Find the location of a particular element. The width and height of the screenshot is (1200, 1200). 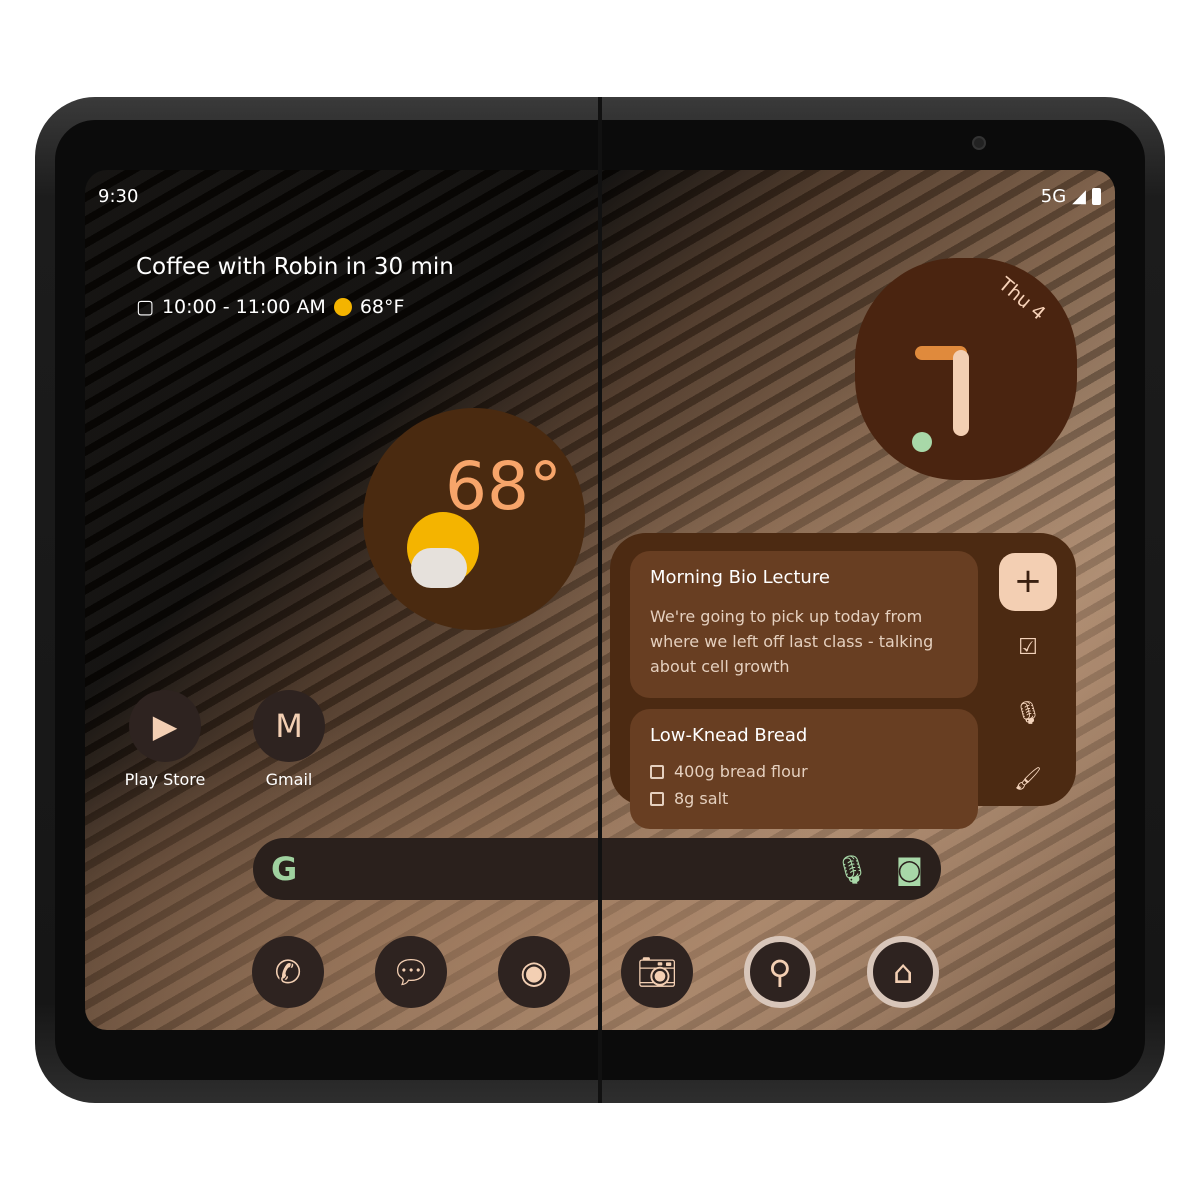

status-icons: 5G ◢ is located at coordinates (1071, 196).